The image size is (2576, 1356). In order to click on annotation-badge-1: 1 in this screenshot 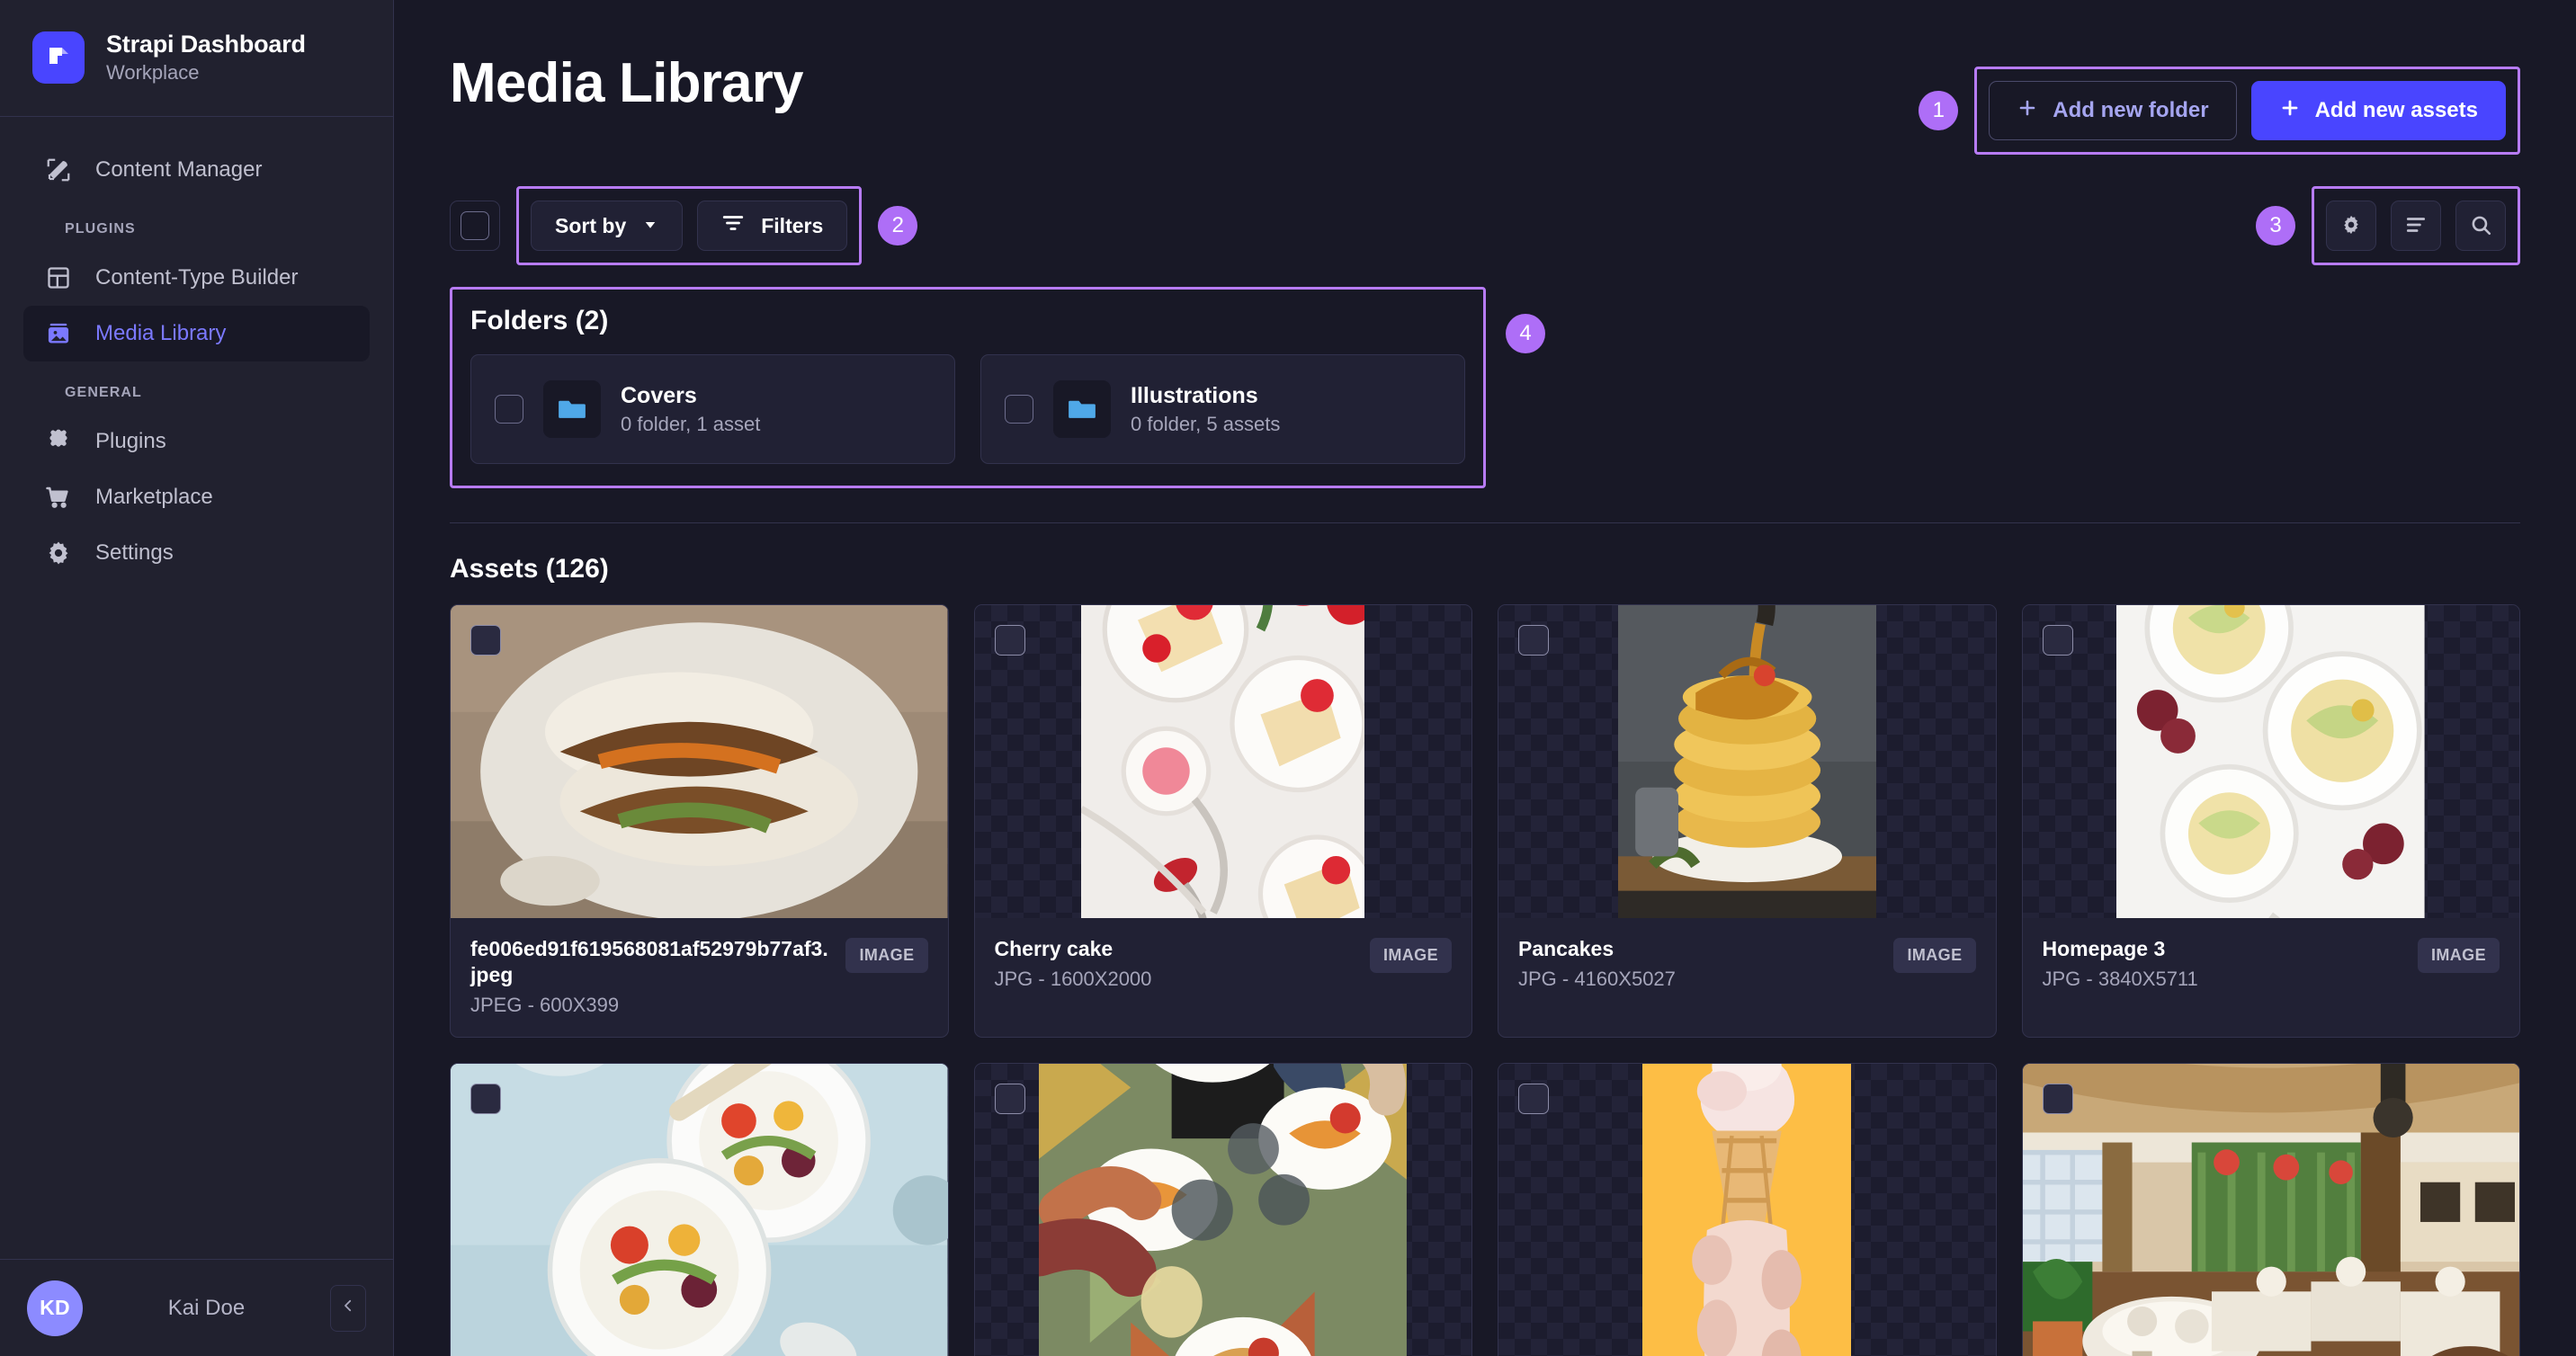, I will do `click(1939, 110)`.